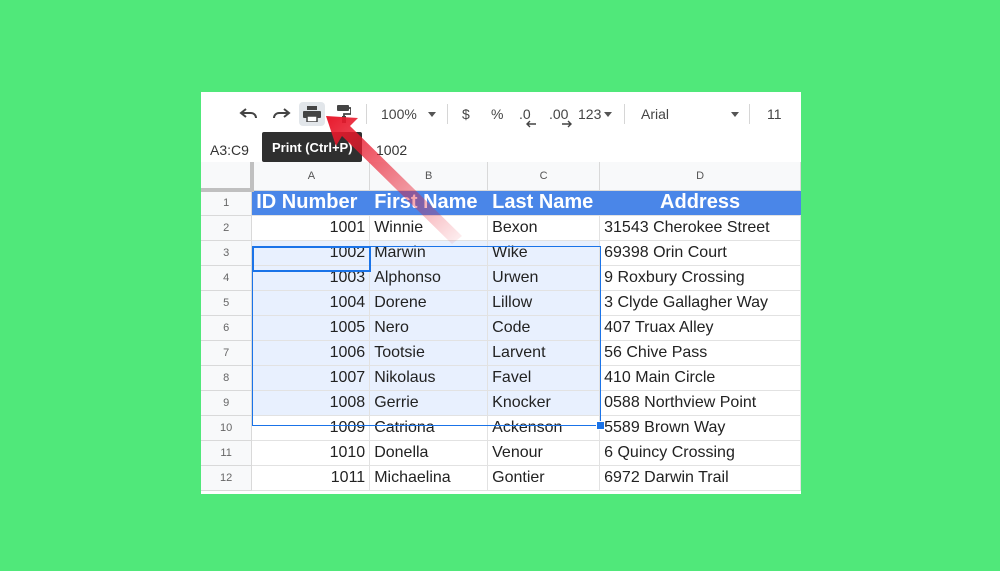  Describe the element at coordinates (429, 228) in the screenshot. I see `cell: Winnie` at that location.